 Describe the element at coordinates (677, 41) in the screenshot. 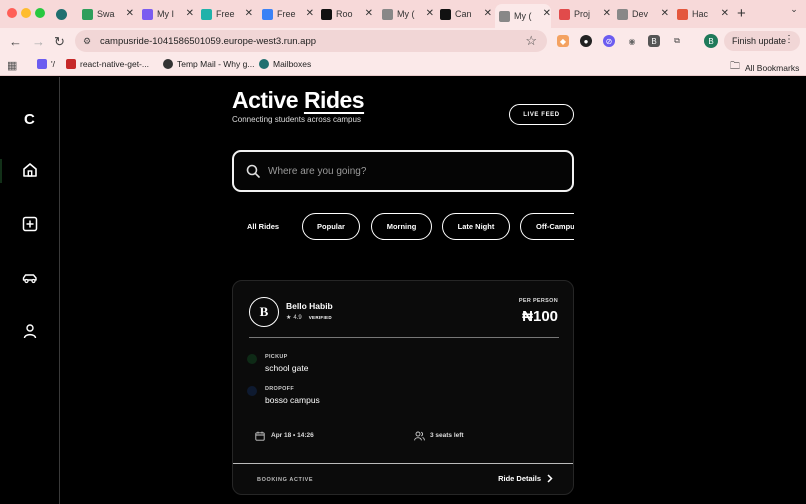

I see `extensions-puzzle-icon: ⧉` at that location.